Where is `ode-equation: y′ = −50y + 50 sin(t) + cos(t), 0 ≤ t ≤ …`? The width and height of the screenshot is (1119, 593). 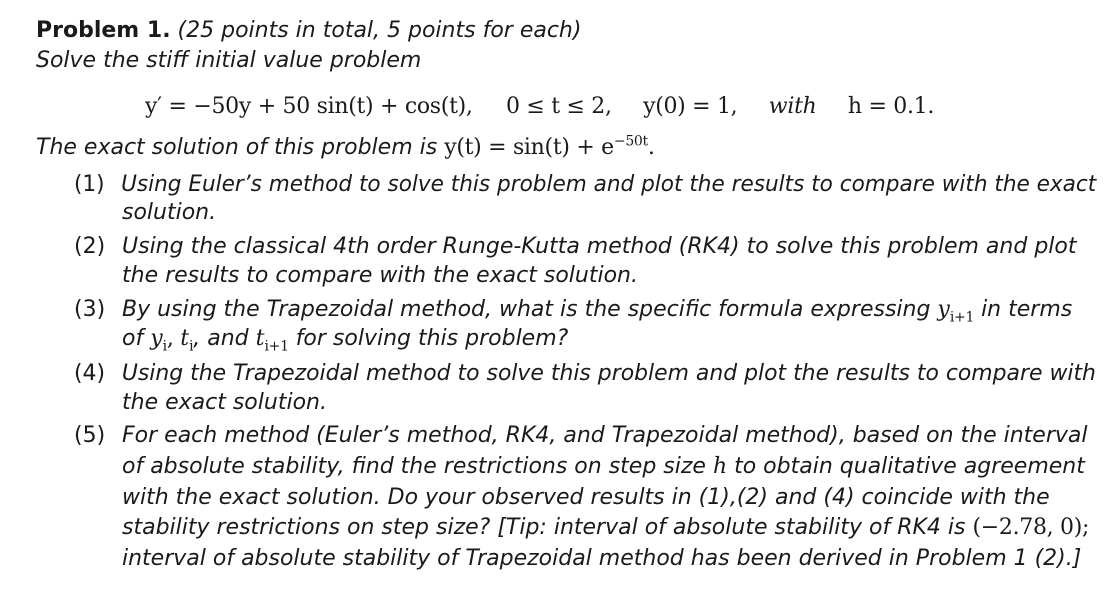 ode-equation: y′ = −50y + 50 sin(t) + cos(t), 0 ≤ t ≤ … is located at coordinates (539, 107).